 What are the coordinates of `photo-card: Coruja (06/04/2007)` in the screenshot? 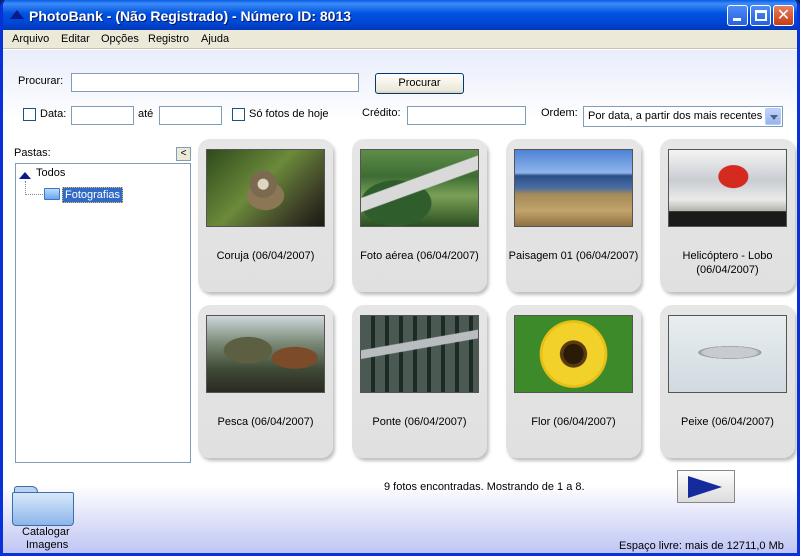 It's located at (265, 215).